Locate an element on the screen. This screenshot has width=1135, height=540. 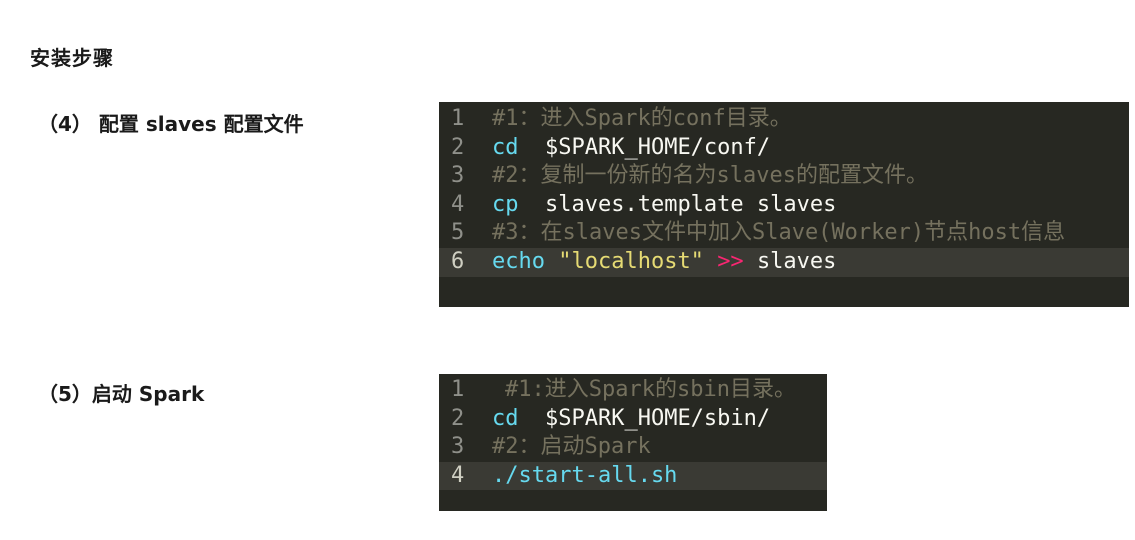
code-line: 1 #1:进入Spark的sbin目录。 is located at coordinates (633, 390).